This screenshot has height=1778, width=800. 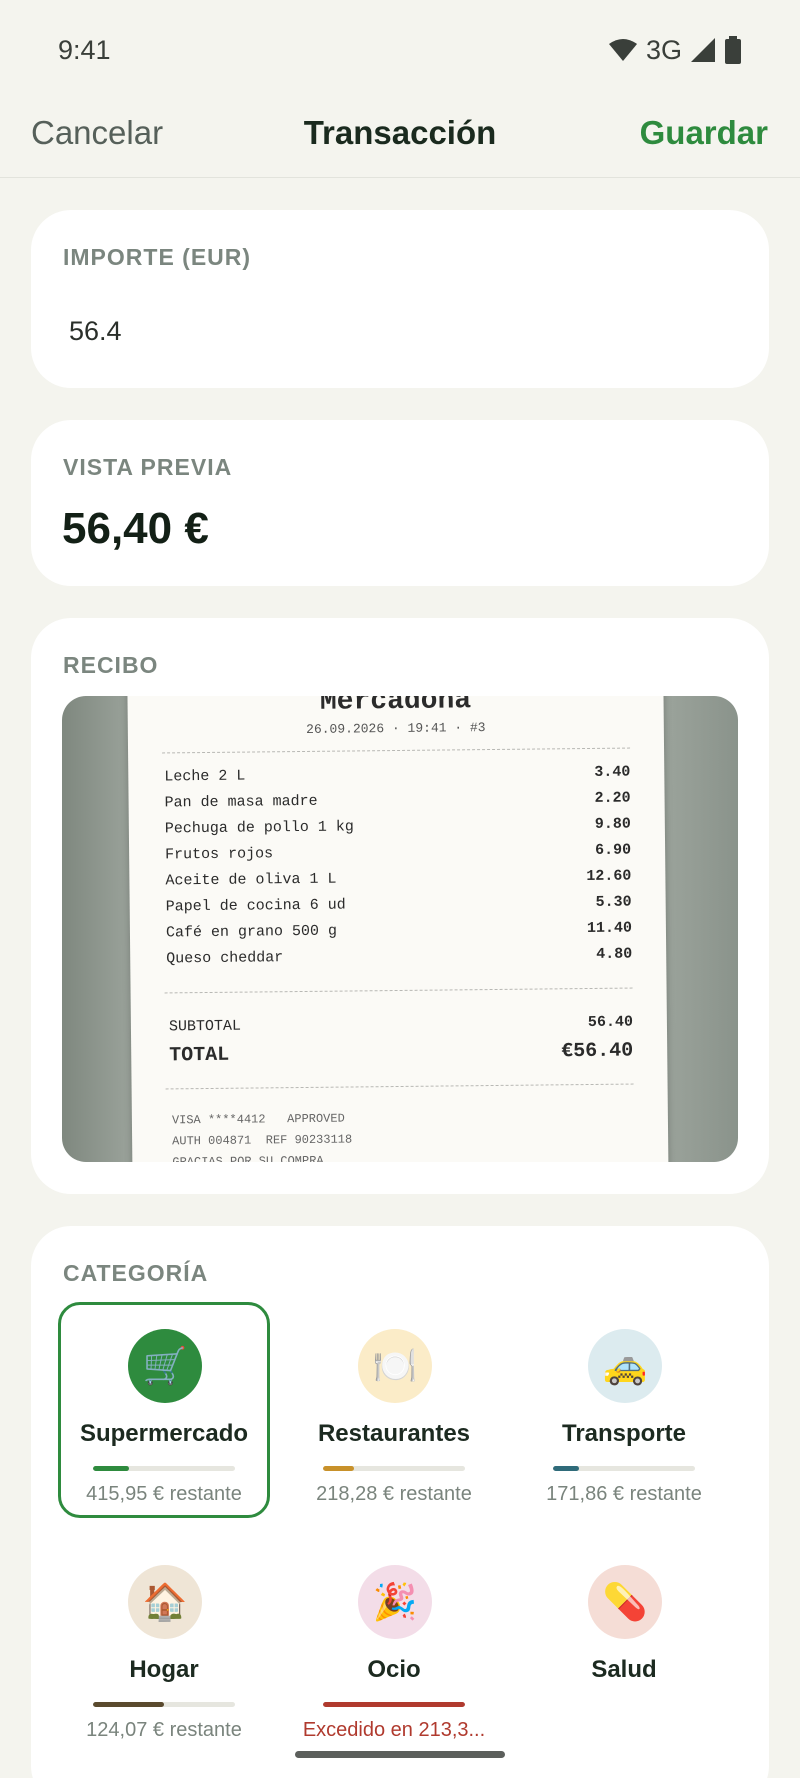 I want to click on top-app-bar: Cancelar Transacción Guardar, so click(x=400, y=139).